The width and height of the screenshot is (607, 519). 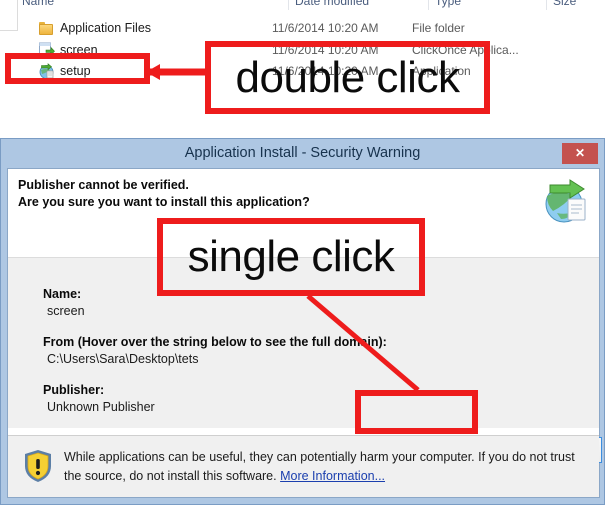 I want to click on annotation-box-setup-row, so click(x=77, y=68).